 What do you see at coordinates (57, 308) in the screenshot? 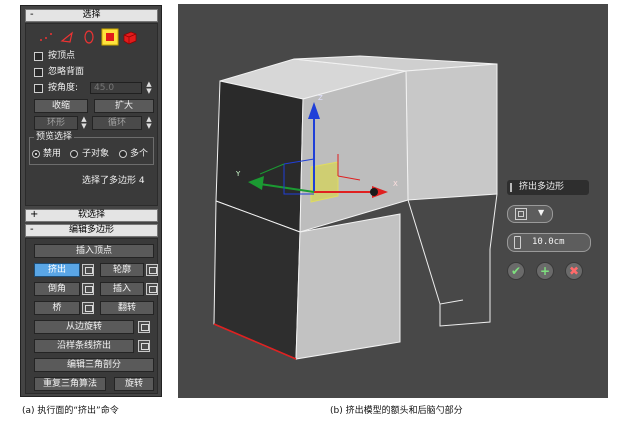
I see `bridge-button: 桥` at bounding box center [57, 308].